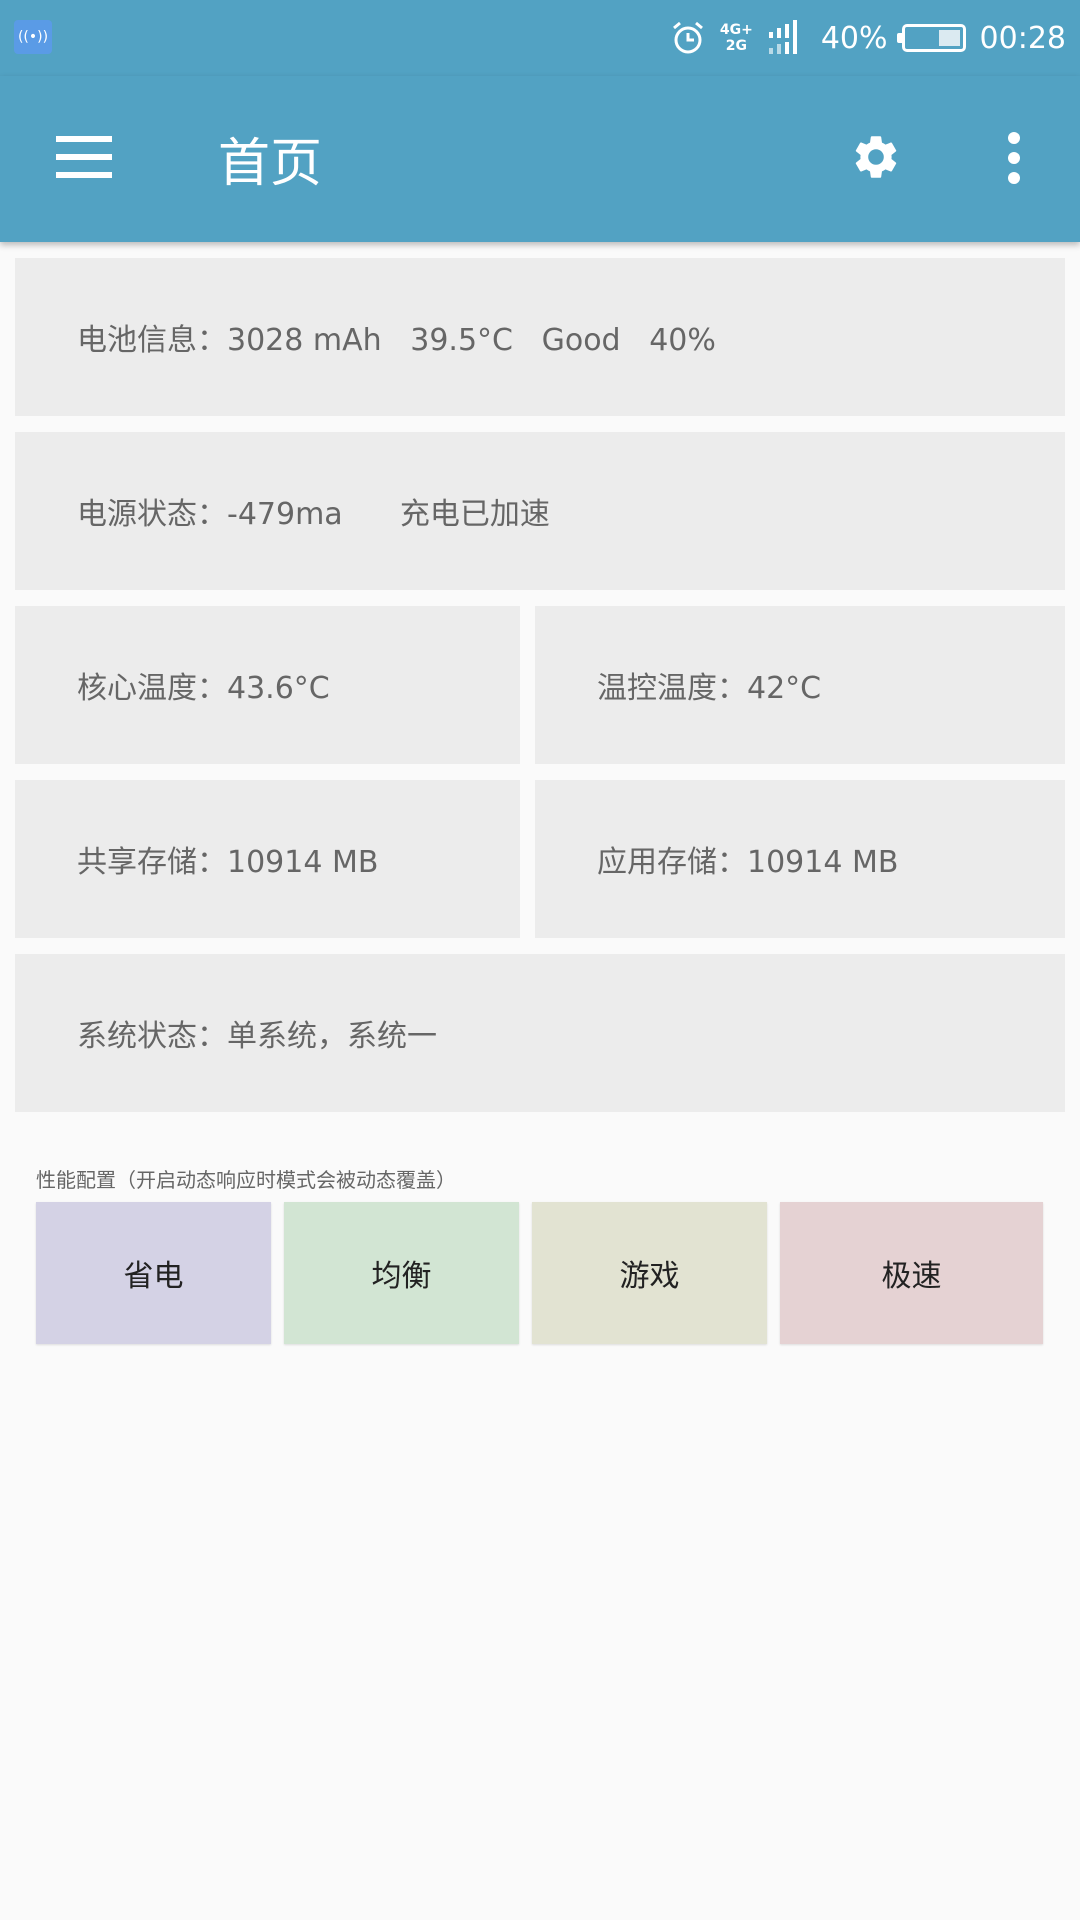  What do you see at coordinates (876, 157) in the screenshot?
I see `settings-gear-icon` at bounding box center [876, 157].